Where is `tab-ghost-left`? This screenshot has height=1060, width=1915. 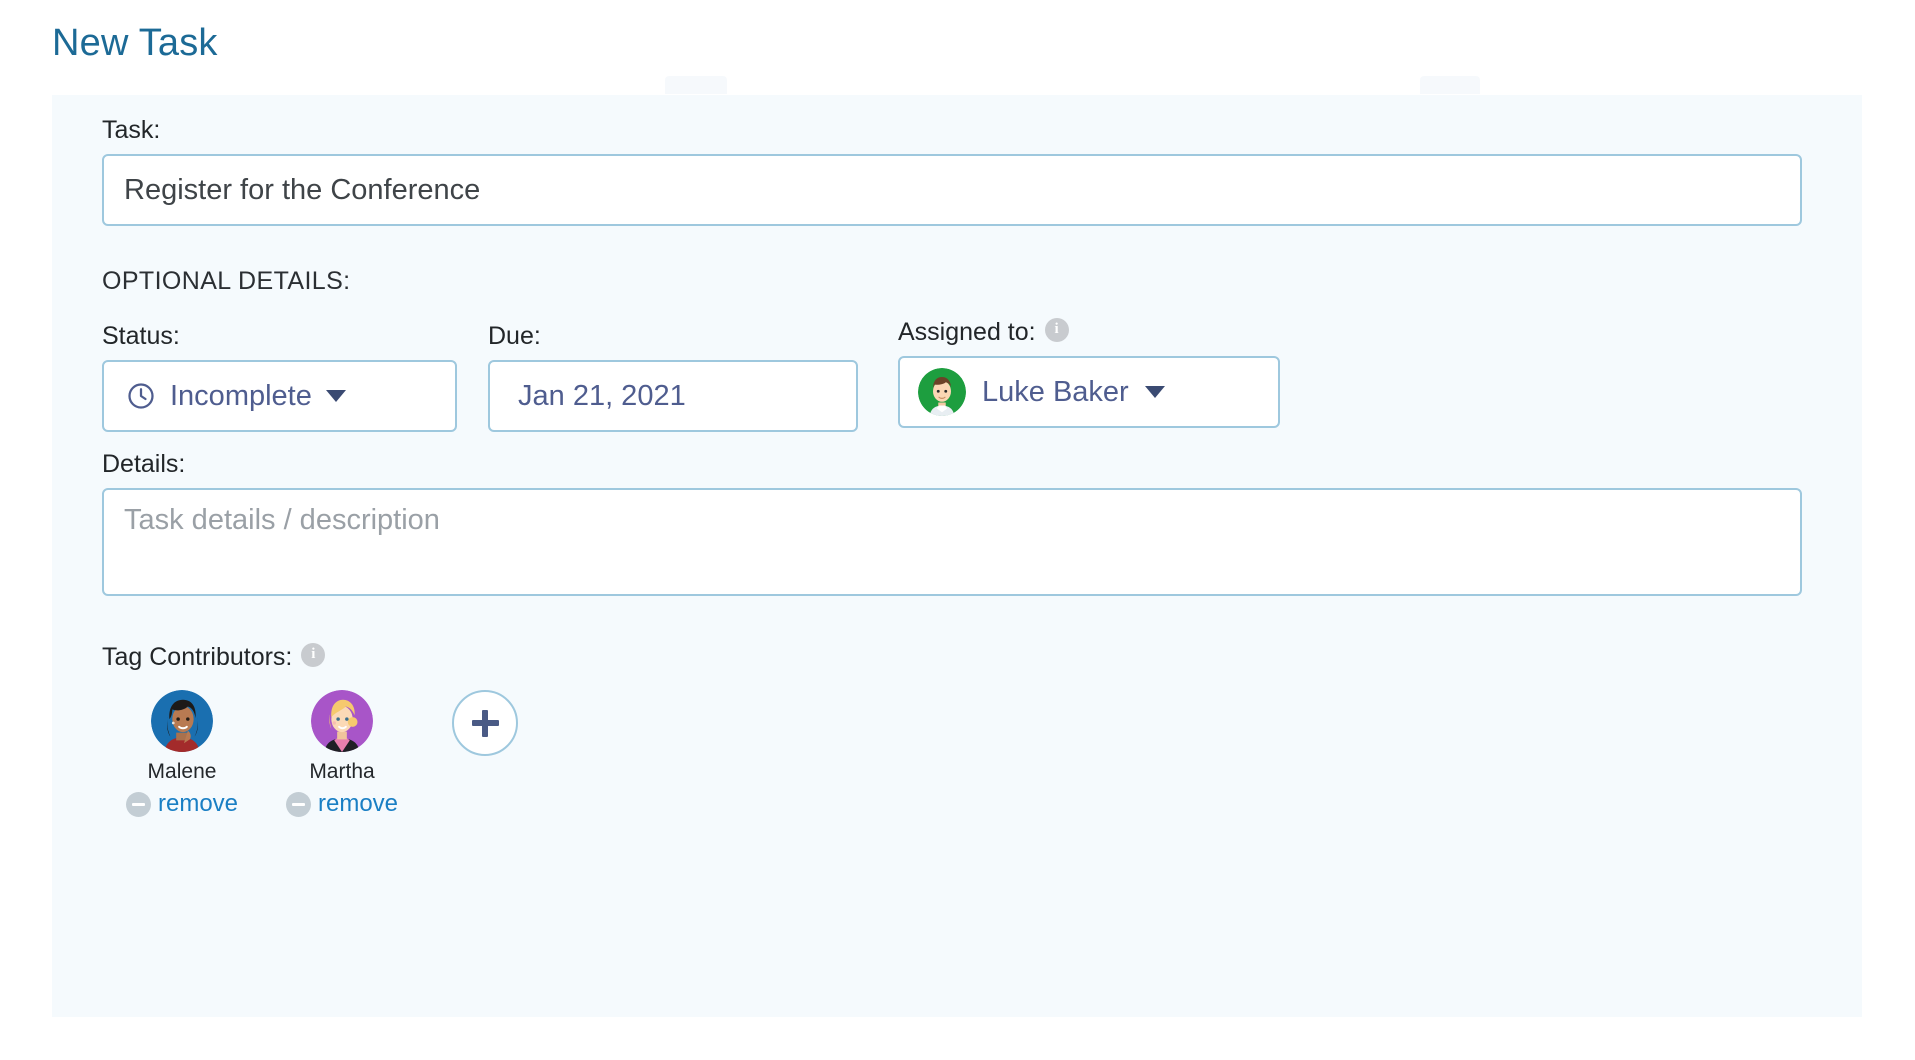 tab-ghost-left is located at coordinates (696, 85).